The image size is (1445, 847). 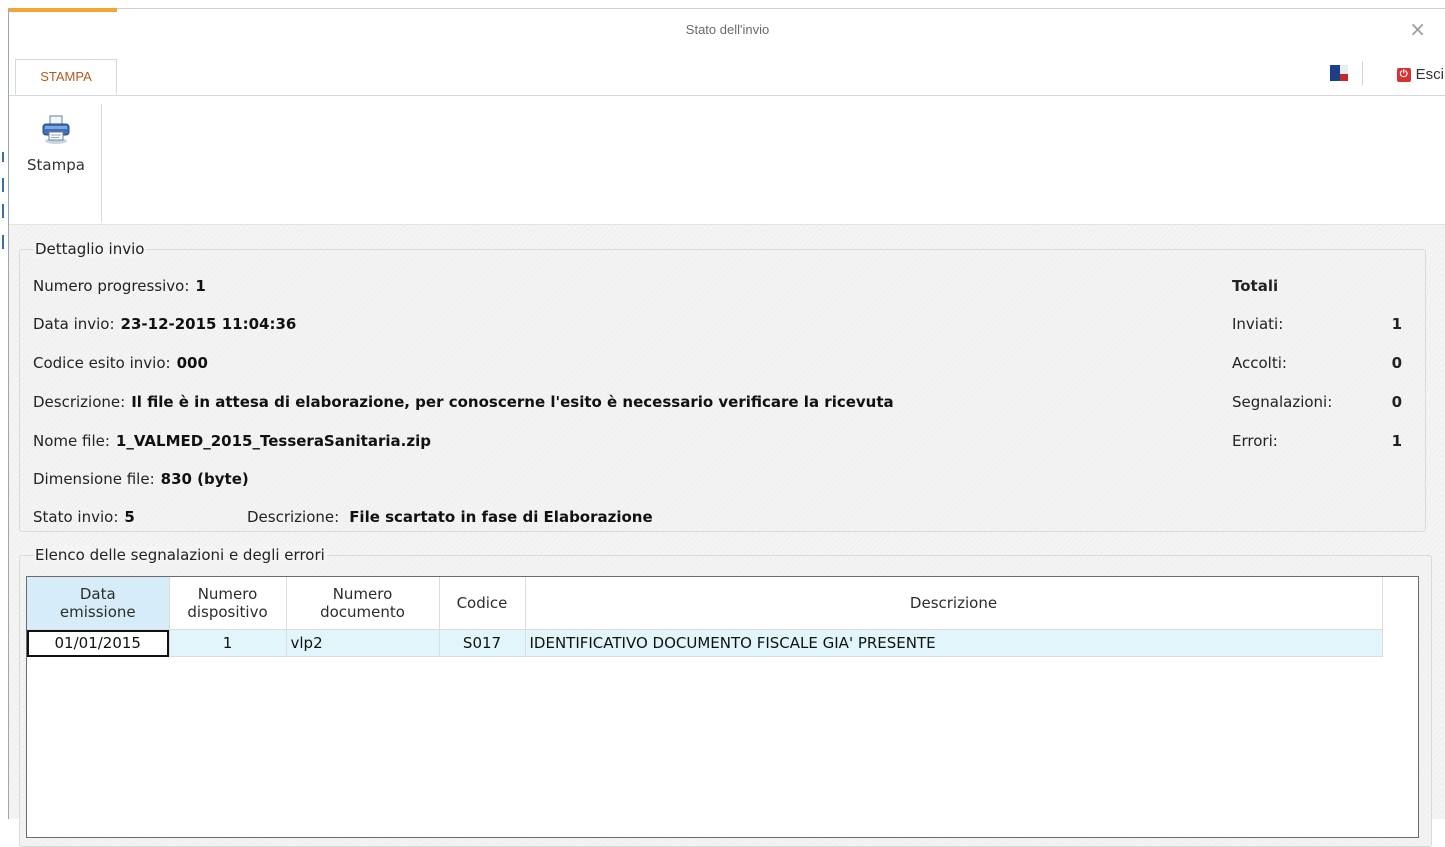 What do you see at coordinates (98, 603) in the screenshot?
I see `col-data-emissione: Data emissione` at bounding box center [98, 603].